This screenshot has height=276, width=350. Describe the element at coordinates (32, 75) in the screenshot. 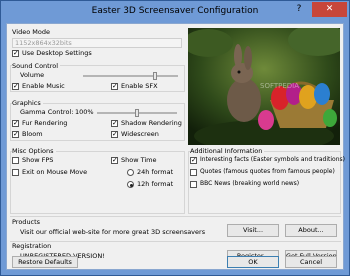

I see `volume-label: Volume` at that location.